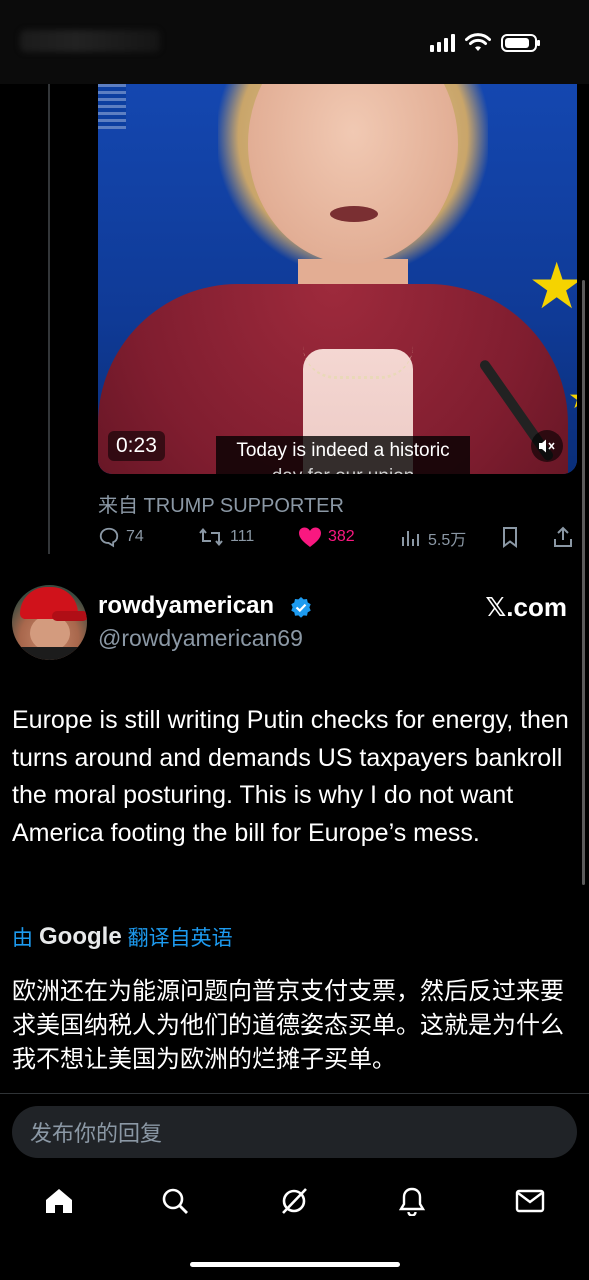 The image size is (589, 1280). What do you see at coordinates (343, 450) in the screenshot?
I see `video-caption-line1: Today is indeed a historic` at bounding box center [343, 450].